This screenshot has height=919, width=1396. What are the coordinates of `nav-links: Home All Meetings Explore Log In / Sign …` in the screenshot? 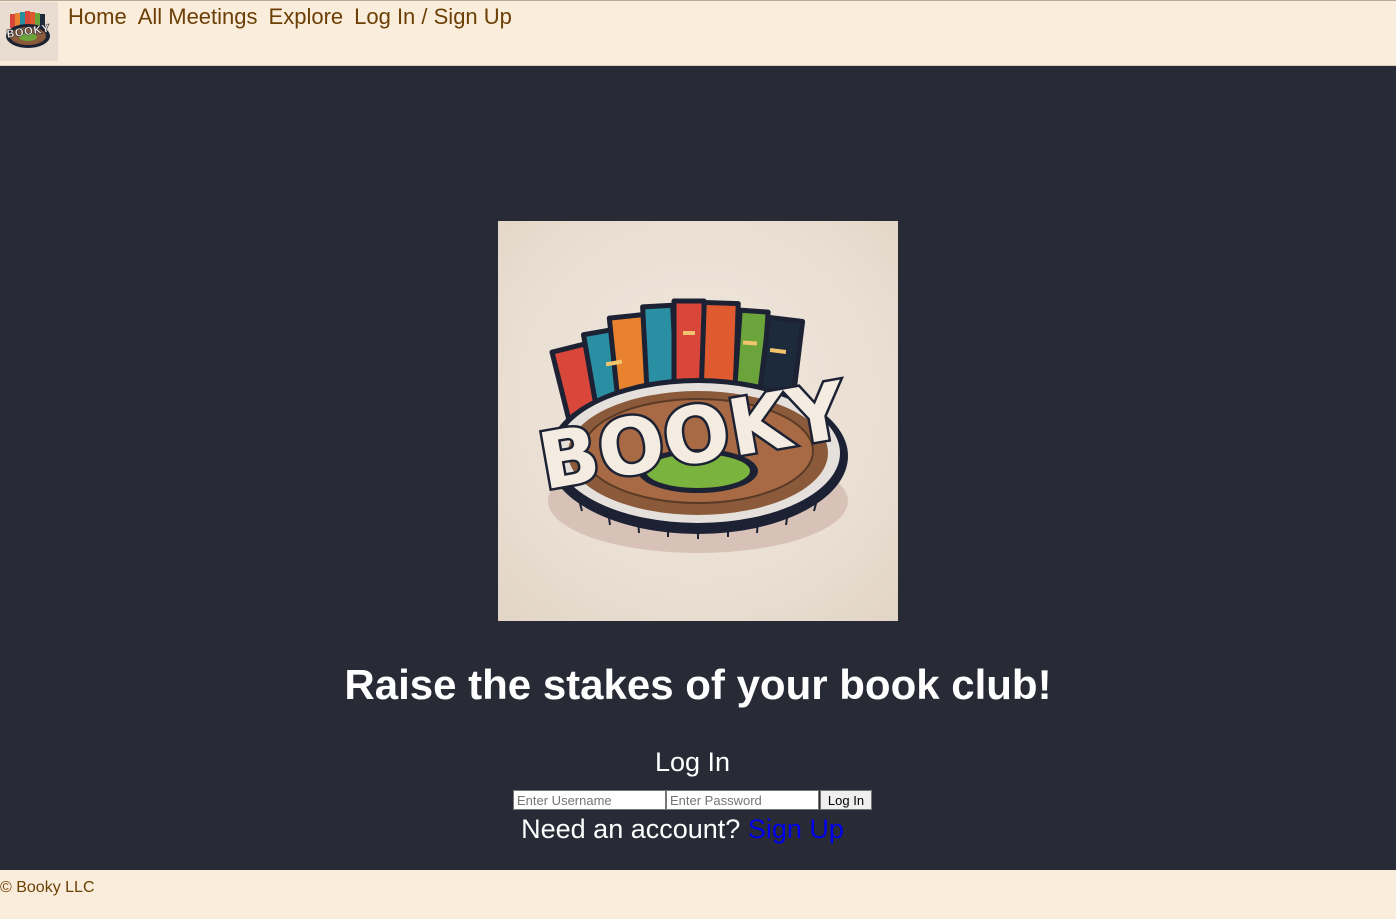 It's located at (290, 17).